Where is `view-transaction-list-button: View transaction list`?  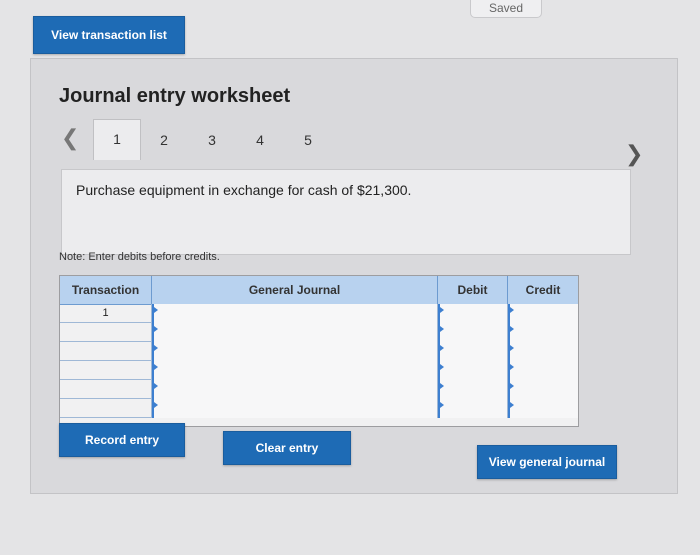 view-transaction-list-button: View transaction list is located at coordinates (109, 35).